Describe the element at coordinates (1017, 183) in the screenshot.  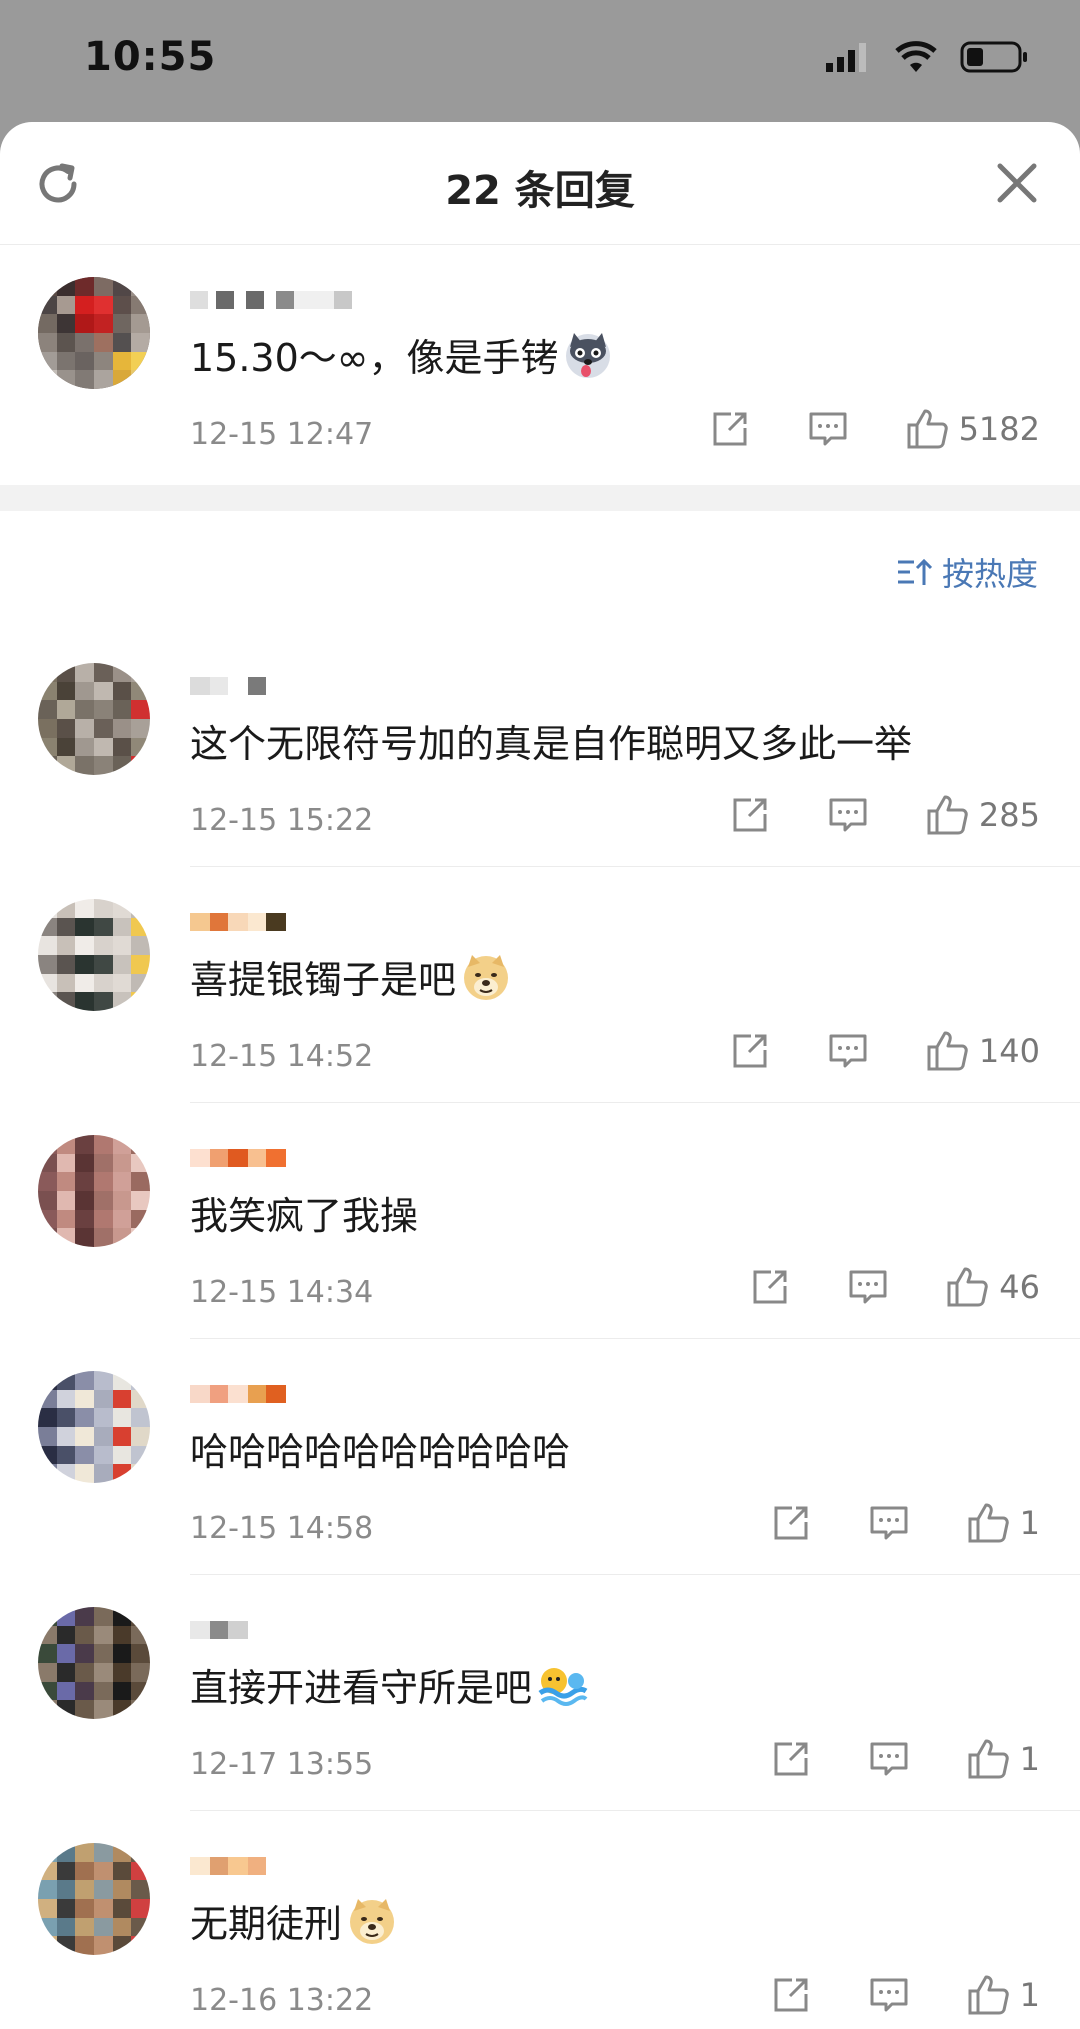
I see `close-icon` at that location.